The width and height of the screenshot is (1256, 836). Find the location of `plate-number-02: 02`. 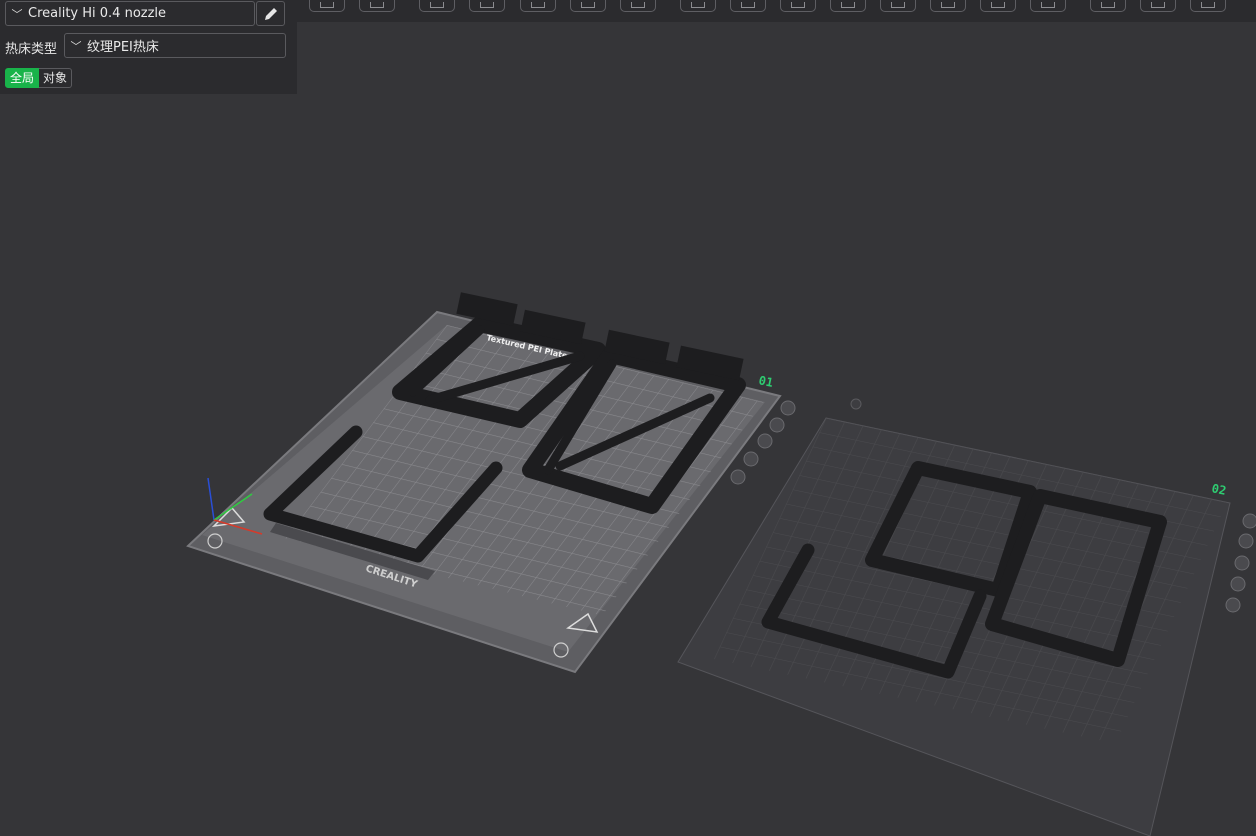

plate-number-02: 02 is located at coordinates (1218, 489).